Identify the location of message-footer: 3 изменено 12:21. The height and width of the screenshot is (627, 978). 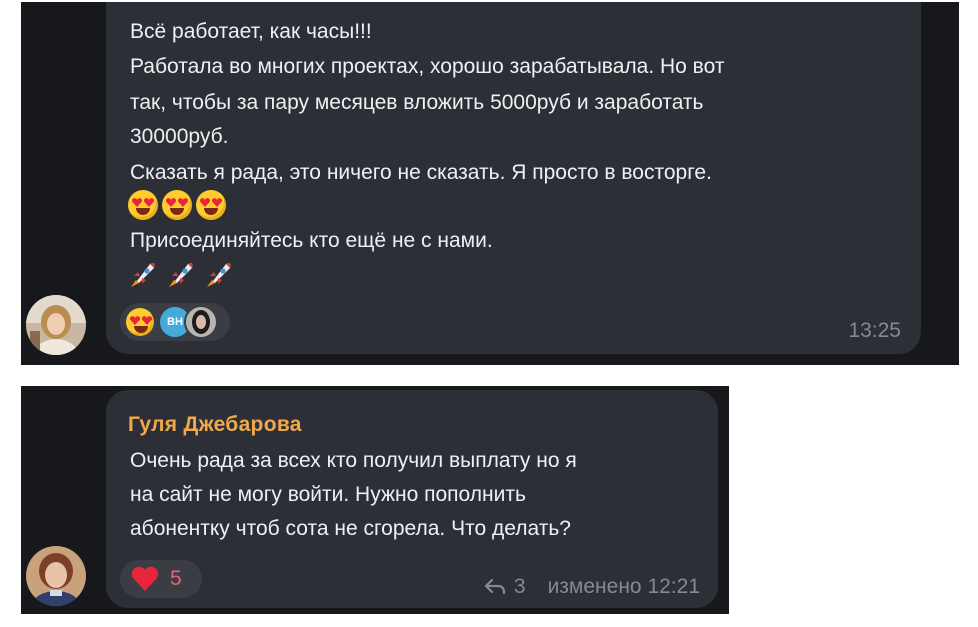
(592, 587).